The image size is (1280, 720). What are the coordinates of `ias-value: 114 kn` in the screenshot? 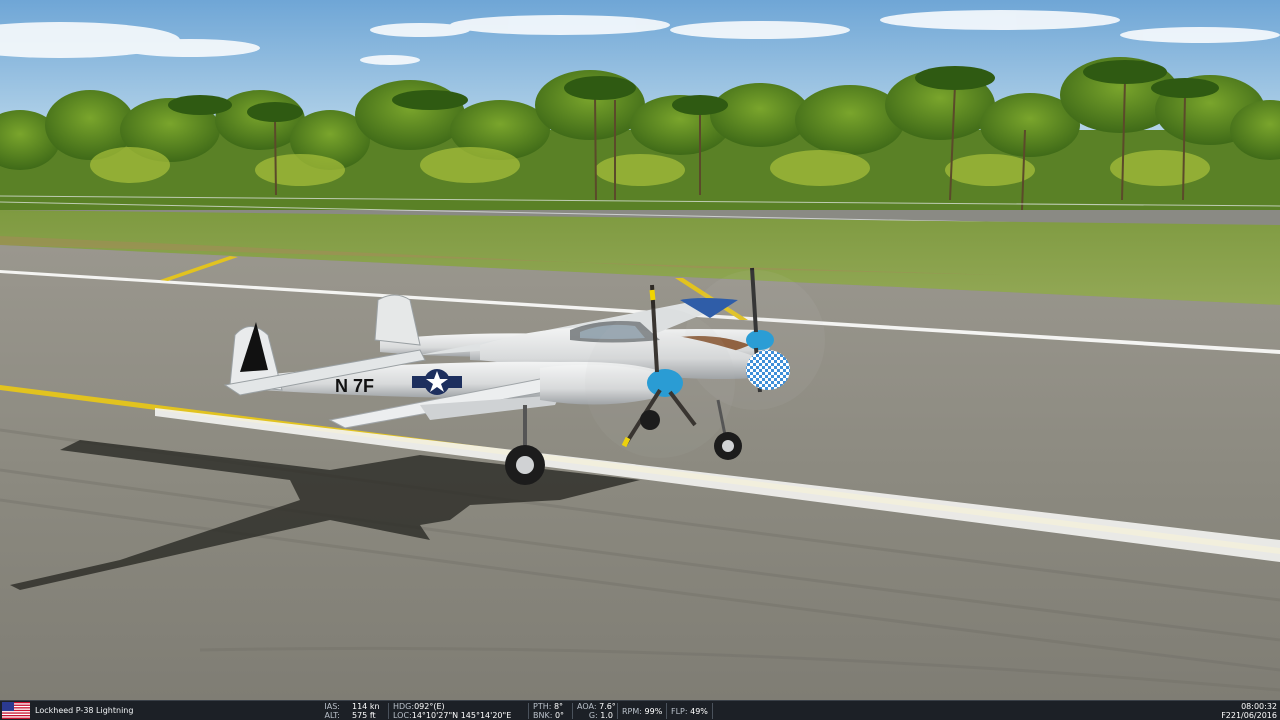 It's located at (366, 706).